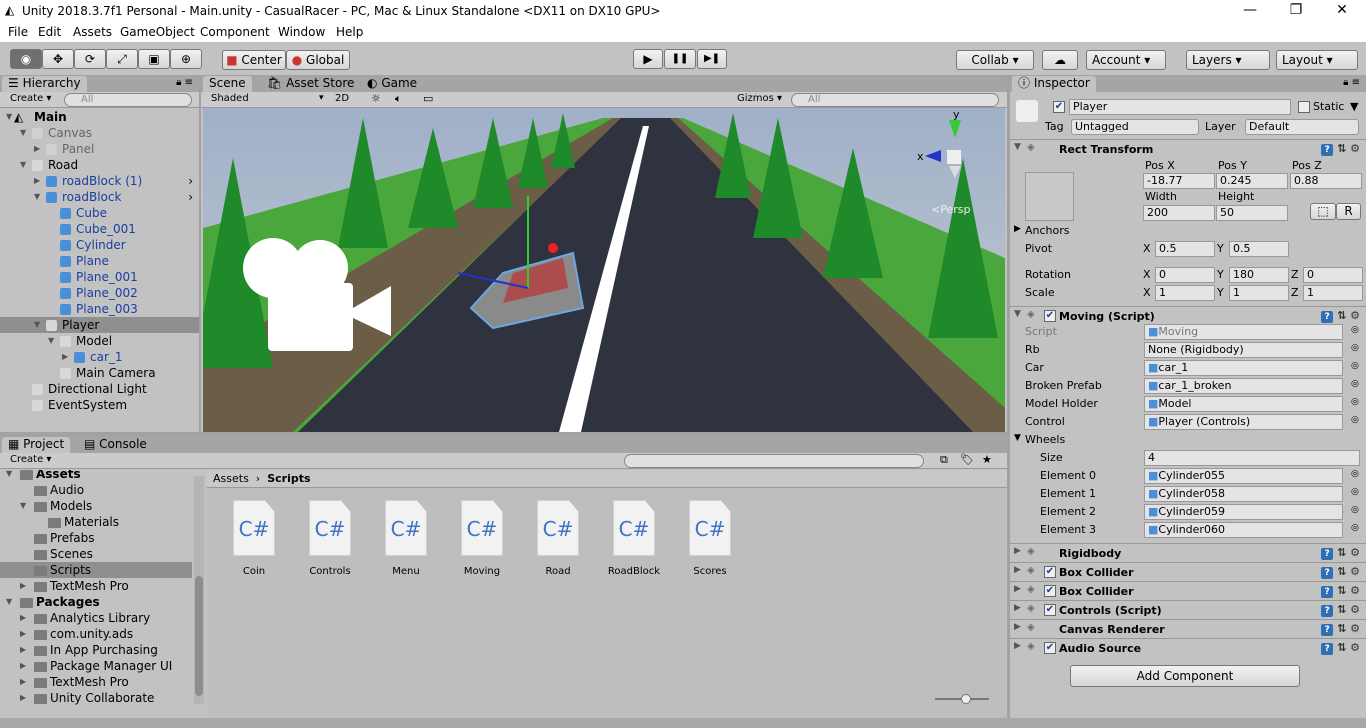 This screenshot has width=1366, height=728. I want to click on object-reference-field: None (Rigidbody), so click(1243, 350).